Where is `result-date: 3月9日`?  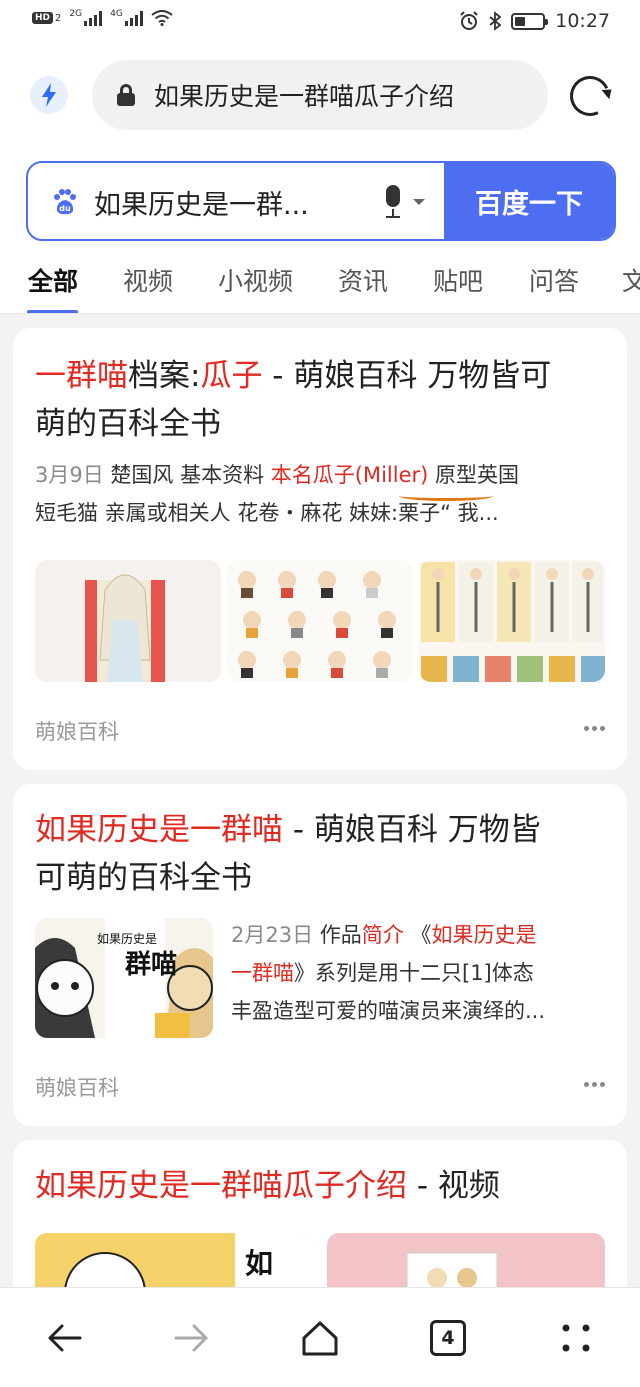
result-date: 3月9日 is located at coordinates (69, 475).